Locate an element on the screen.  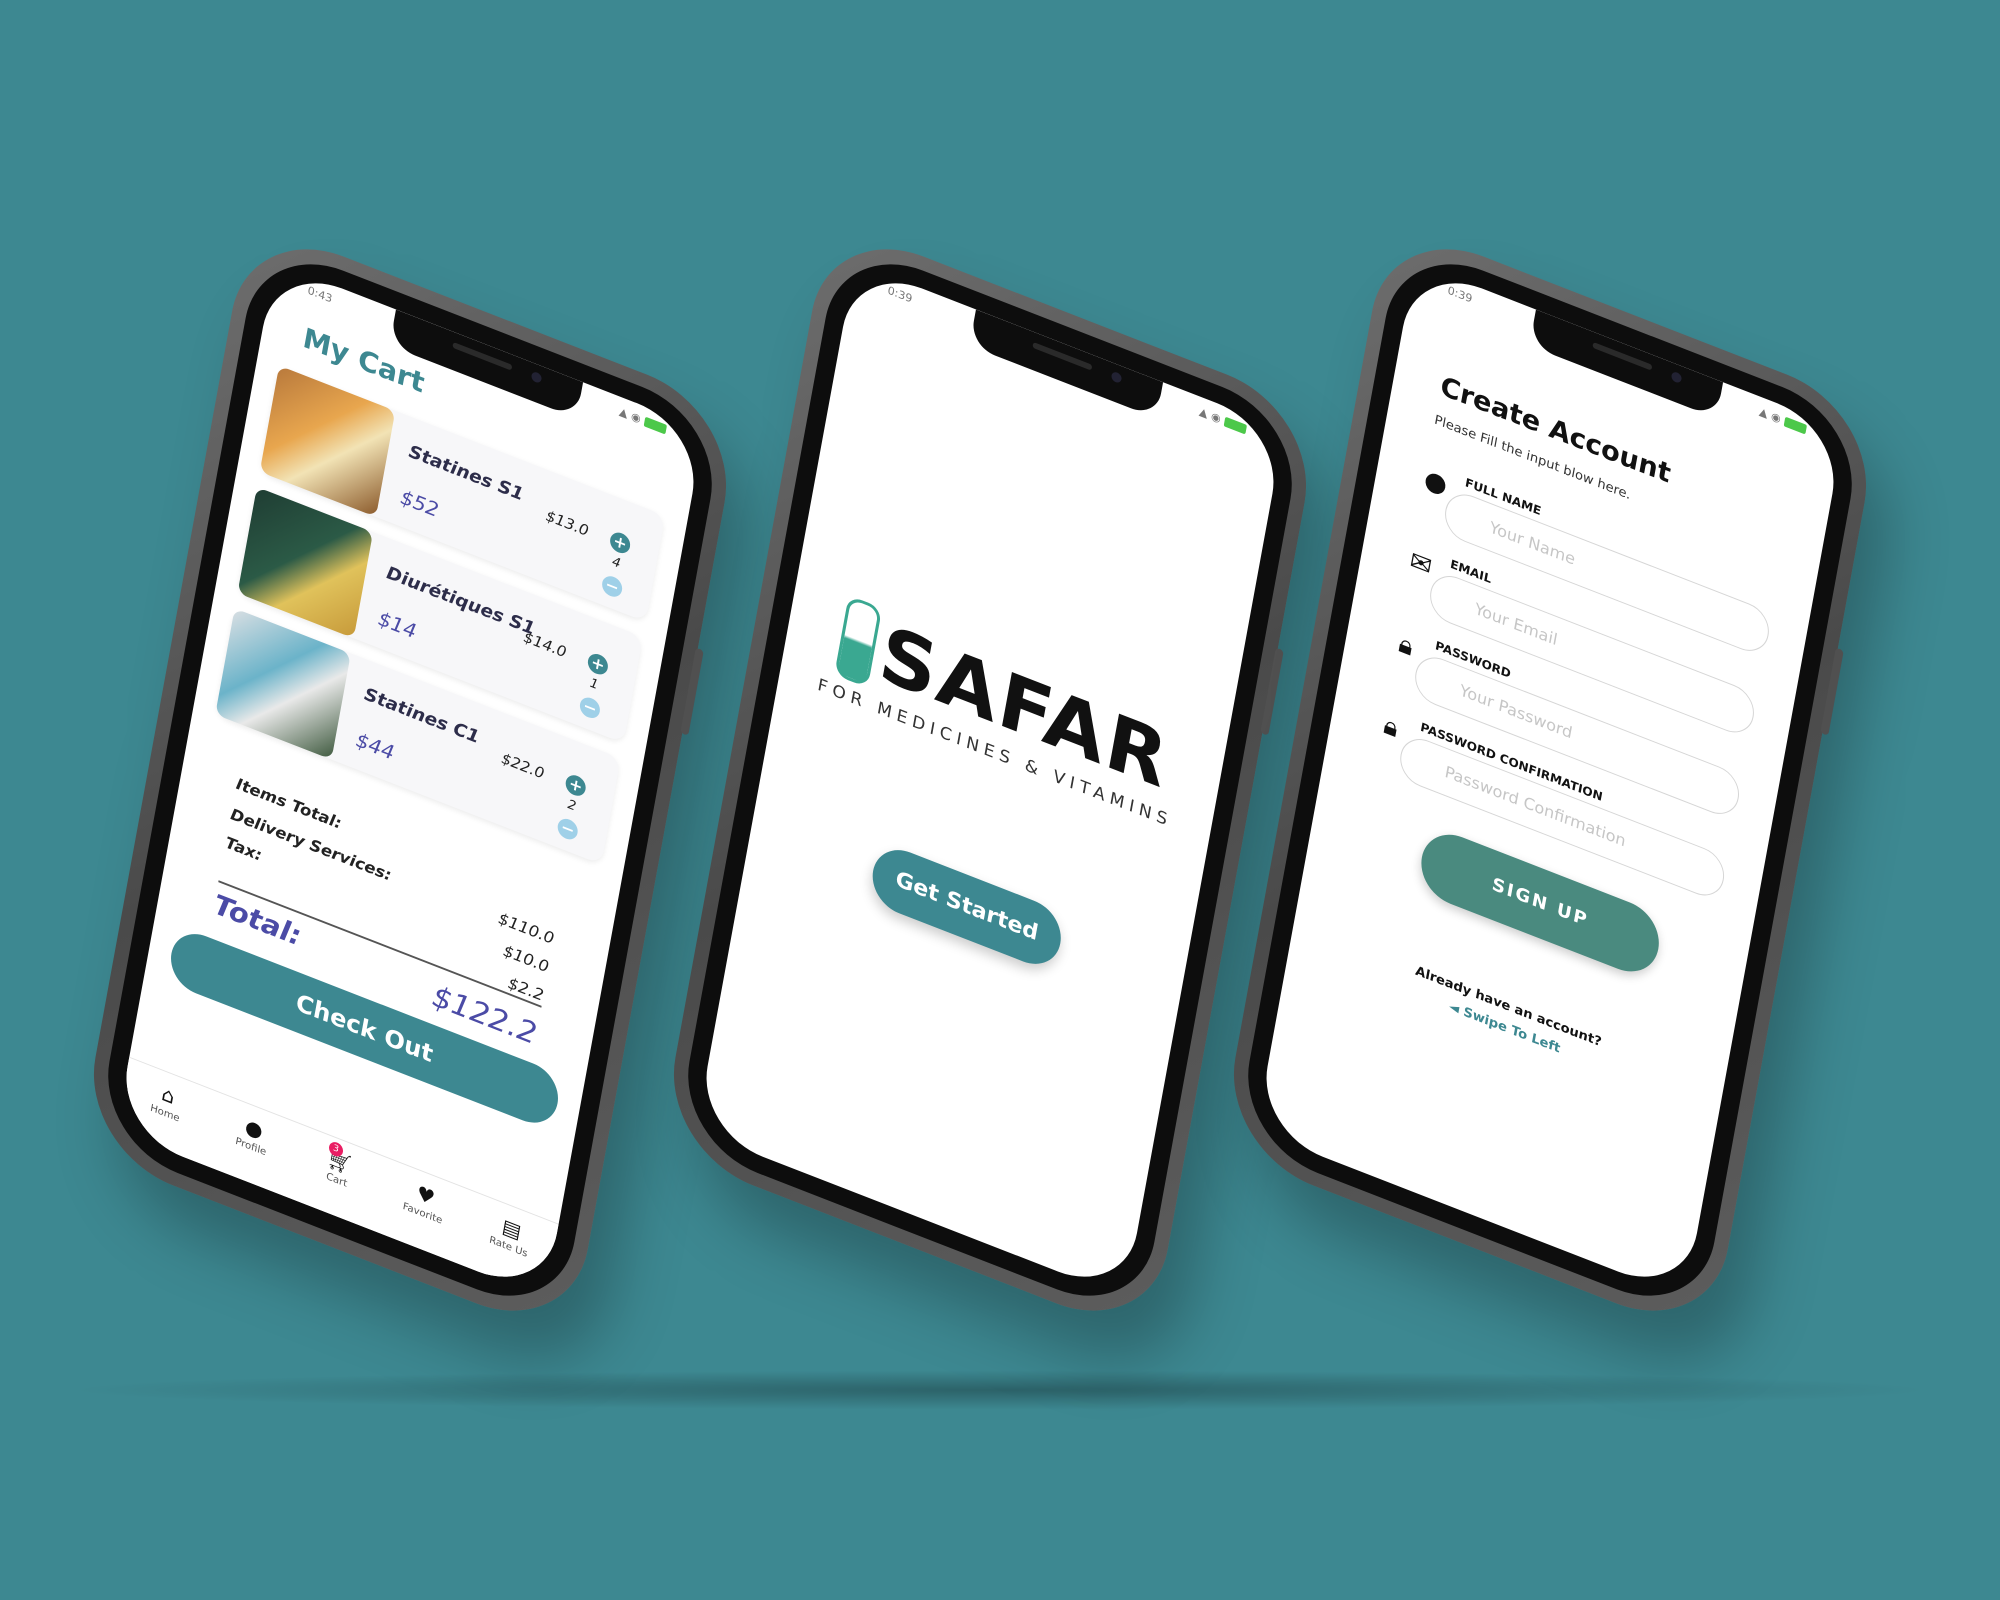
pill-icon is located at coordinates (858, 641).